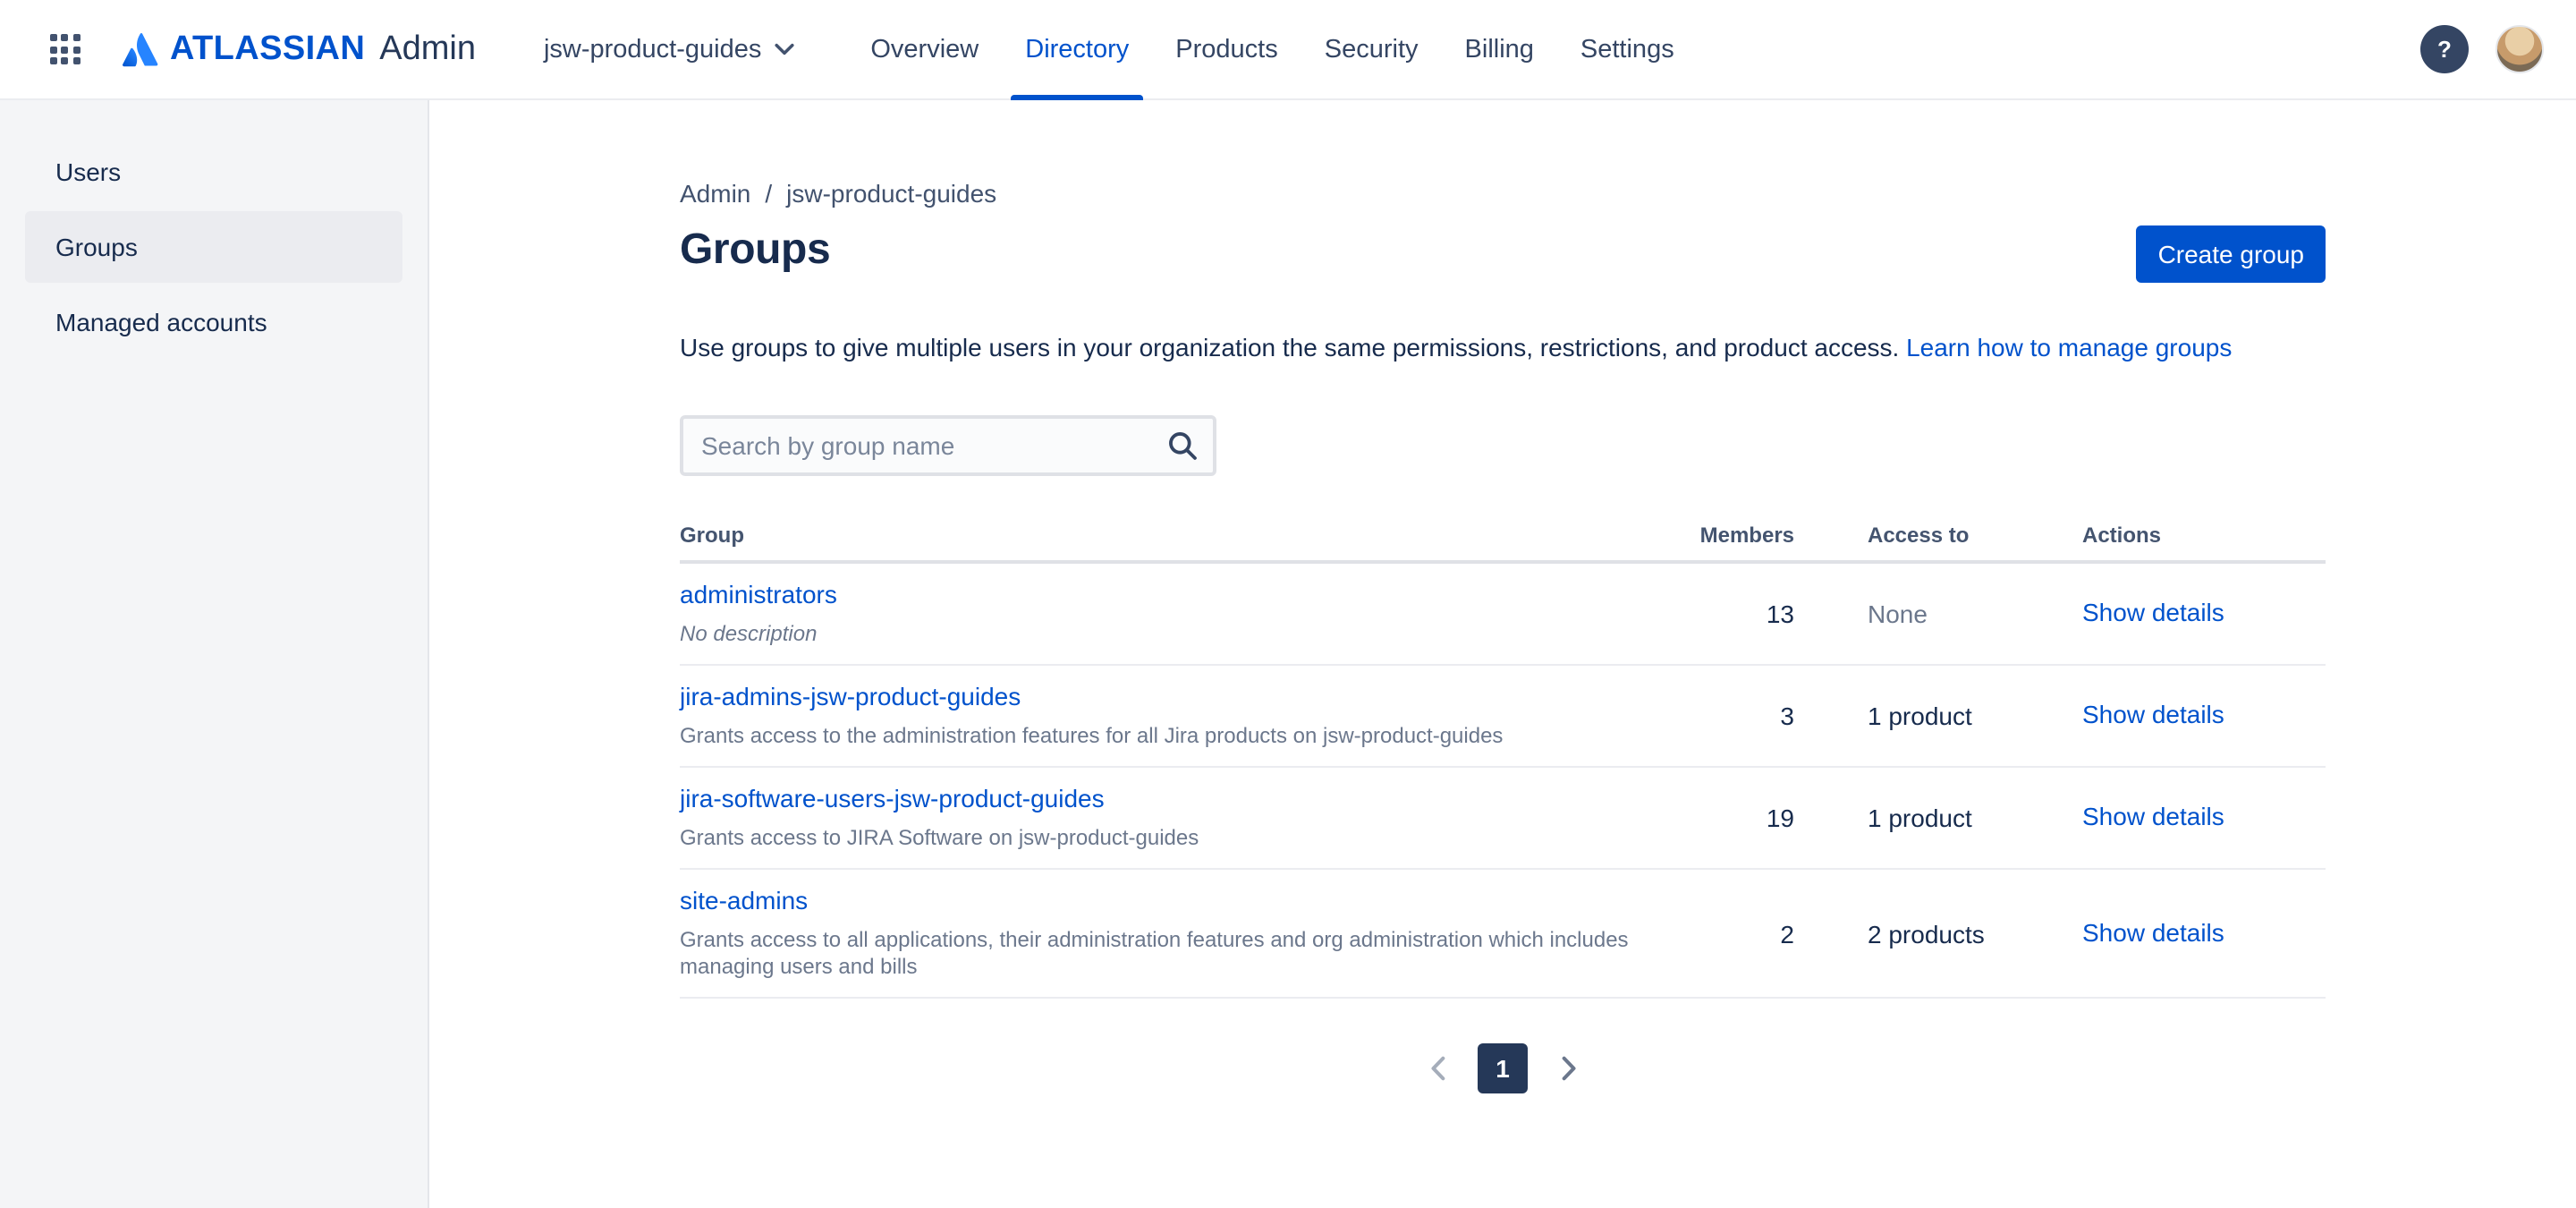  What do you see at coordinates (2520, 49) in the screenshot?
I see `user-avatar` at bounding box center [2520, 49].